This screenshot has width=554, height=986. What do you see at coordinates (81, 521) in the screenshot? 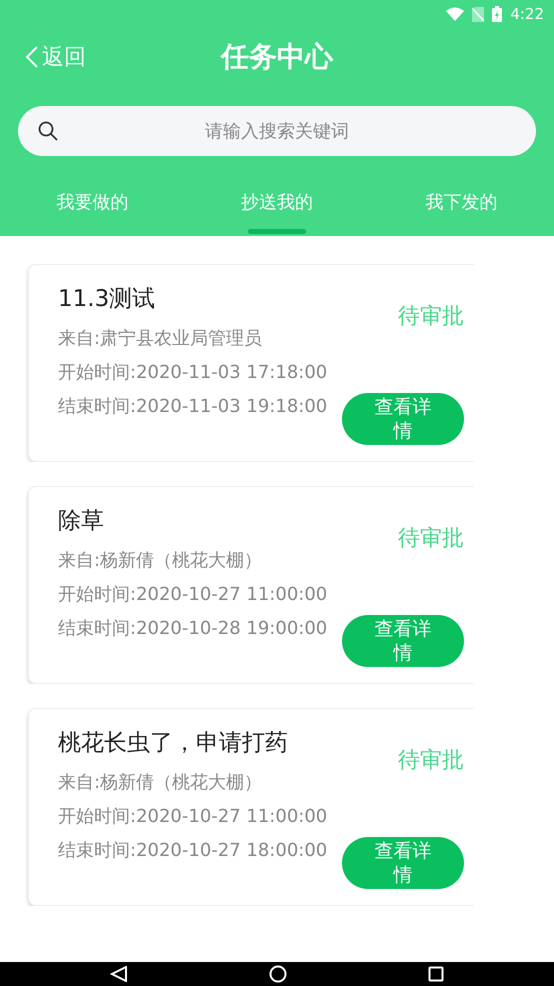
I see `task-title: 除草` at bounding box center [81, 521].